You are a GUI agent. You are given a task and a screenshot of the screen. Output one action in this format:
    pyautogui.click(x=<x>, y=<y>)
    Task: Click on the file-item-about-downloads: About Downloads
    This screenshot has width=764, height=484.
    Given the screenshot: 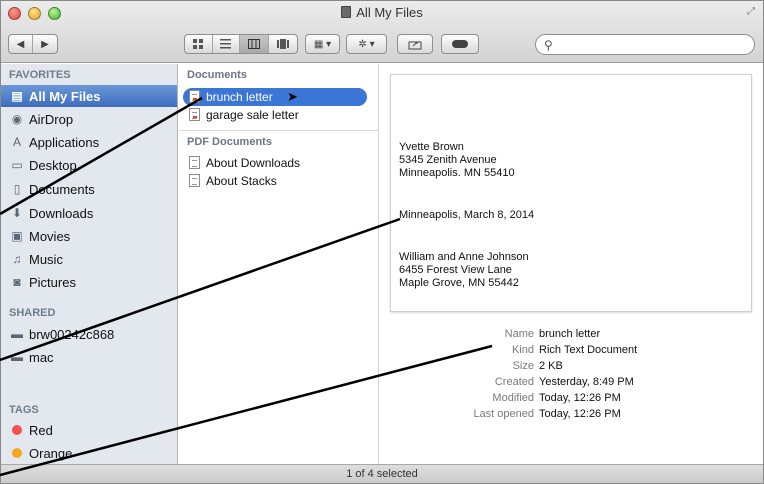 What is the action you would take?
    pyautogui.click(x=275, y=163)
    